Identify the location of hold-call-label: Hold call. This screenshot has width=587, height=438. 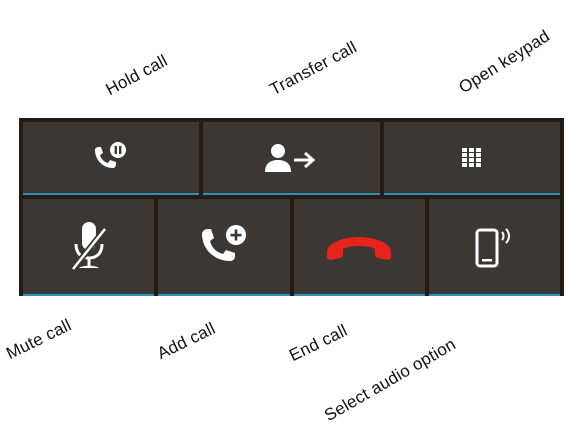
(136, 75).